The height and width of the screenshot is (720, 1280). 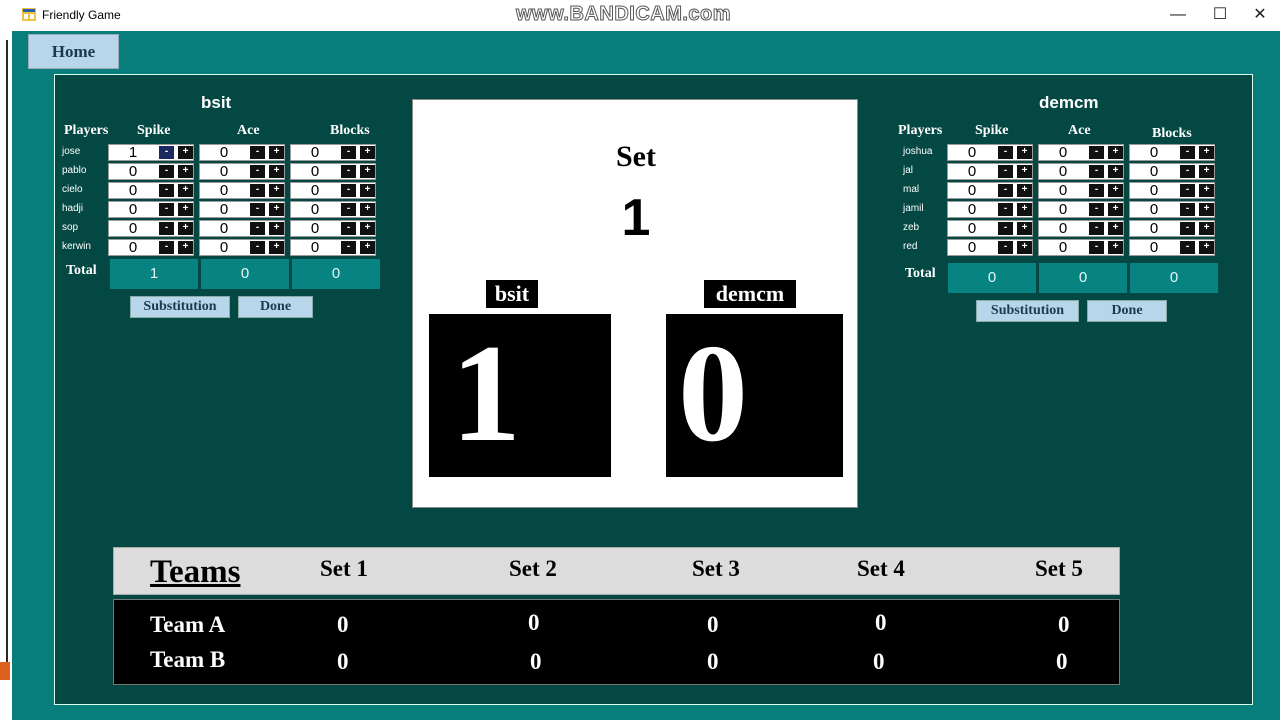 I want to click on spike-value-input: 1, so click(x=133, y=153).